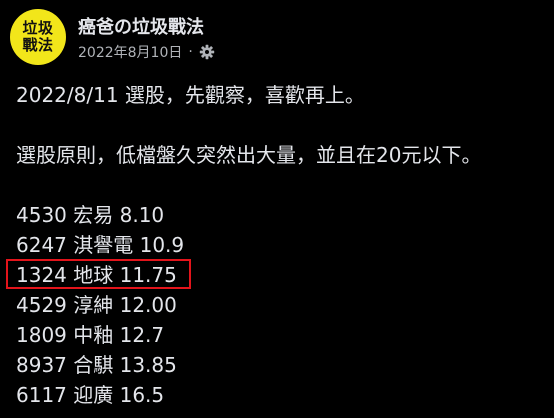 Image resolution: width=554 pixels, height=418 pixels. I want to click on post-date: 2022年8月10日, so click(130, 52).